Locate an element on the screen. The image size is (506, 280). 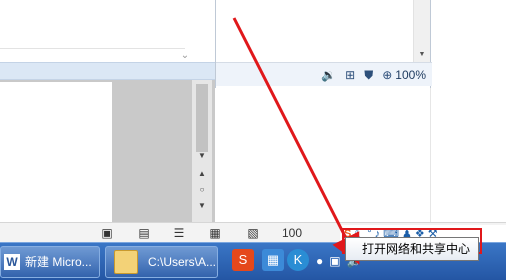
document-page is located at coordinates (56, 152).